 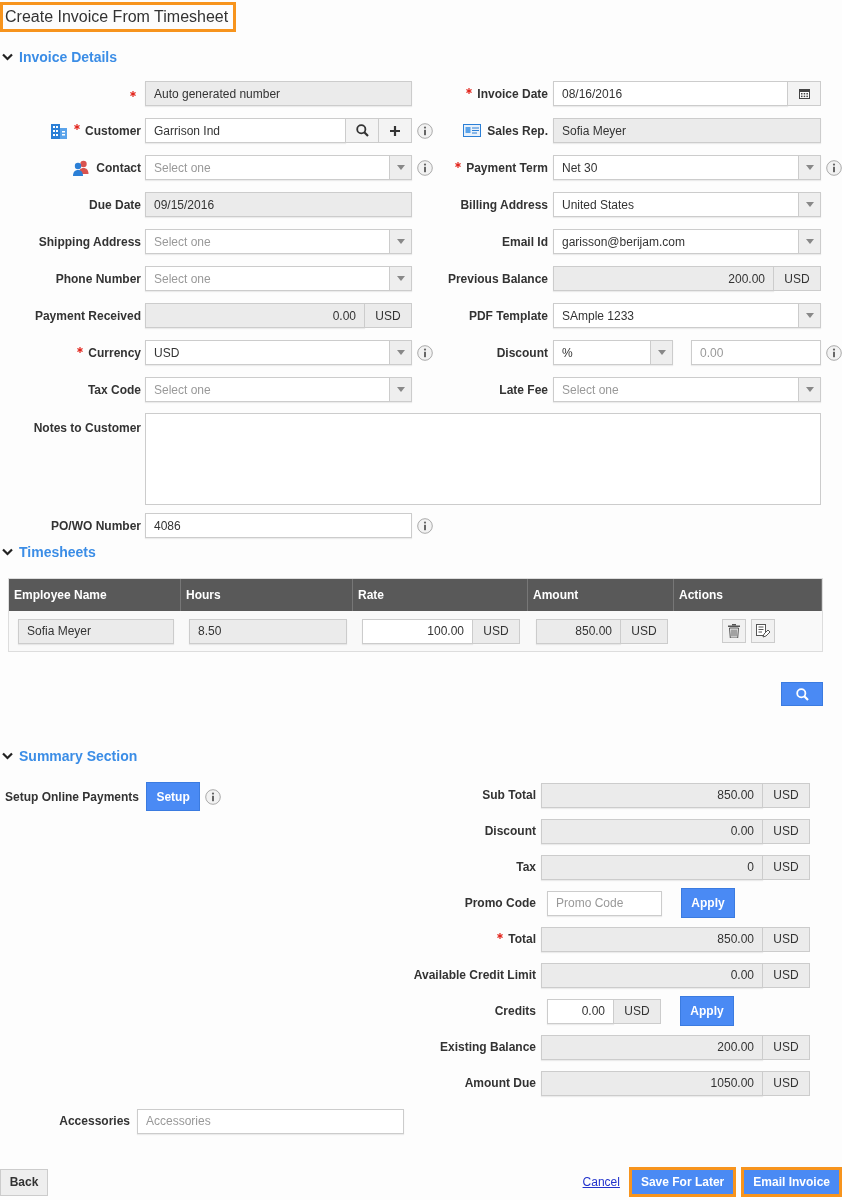 I want to click on field-label: Phone Number, so click(x=98, y=278).